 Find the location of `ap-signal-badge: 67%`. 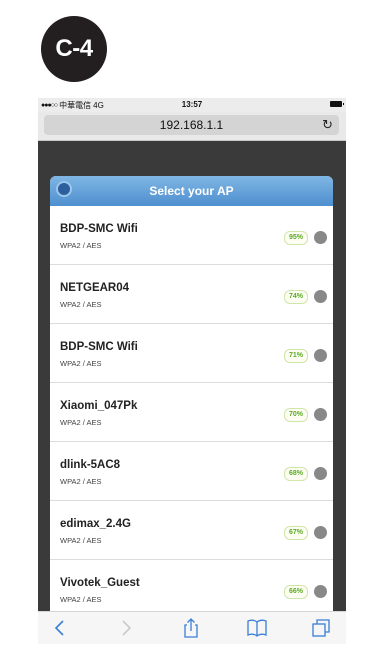

ap-signal-badge: 67% is located at coordinates (296, 533).